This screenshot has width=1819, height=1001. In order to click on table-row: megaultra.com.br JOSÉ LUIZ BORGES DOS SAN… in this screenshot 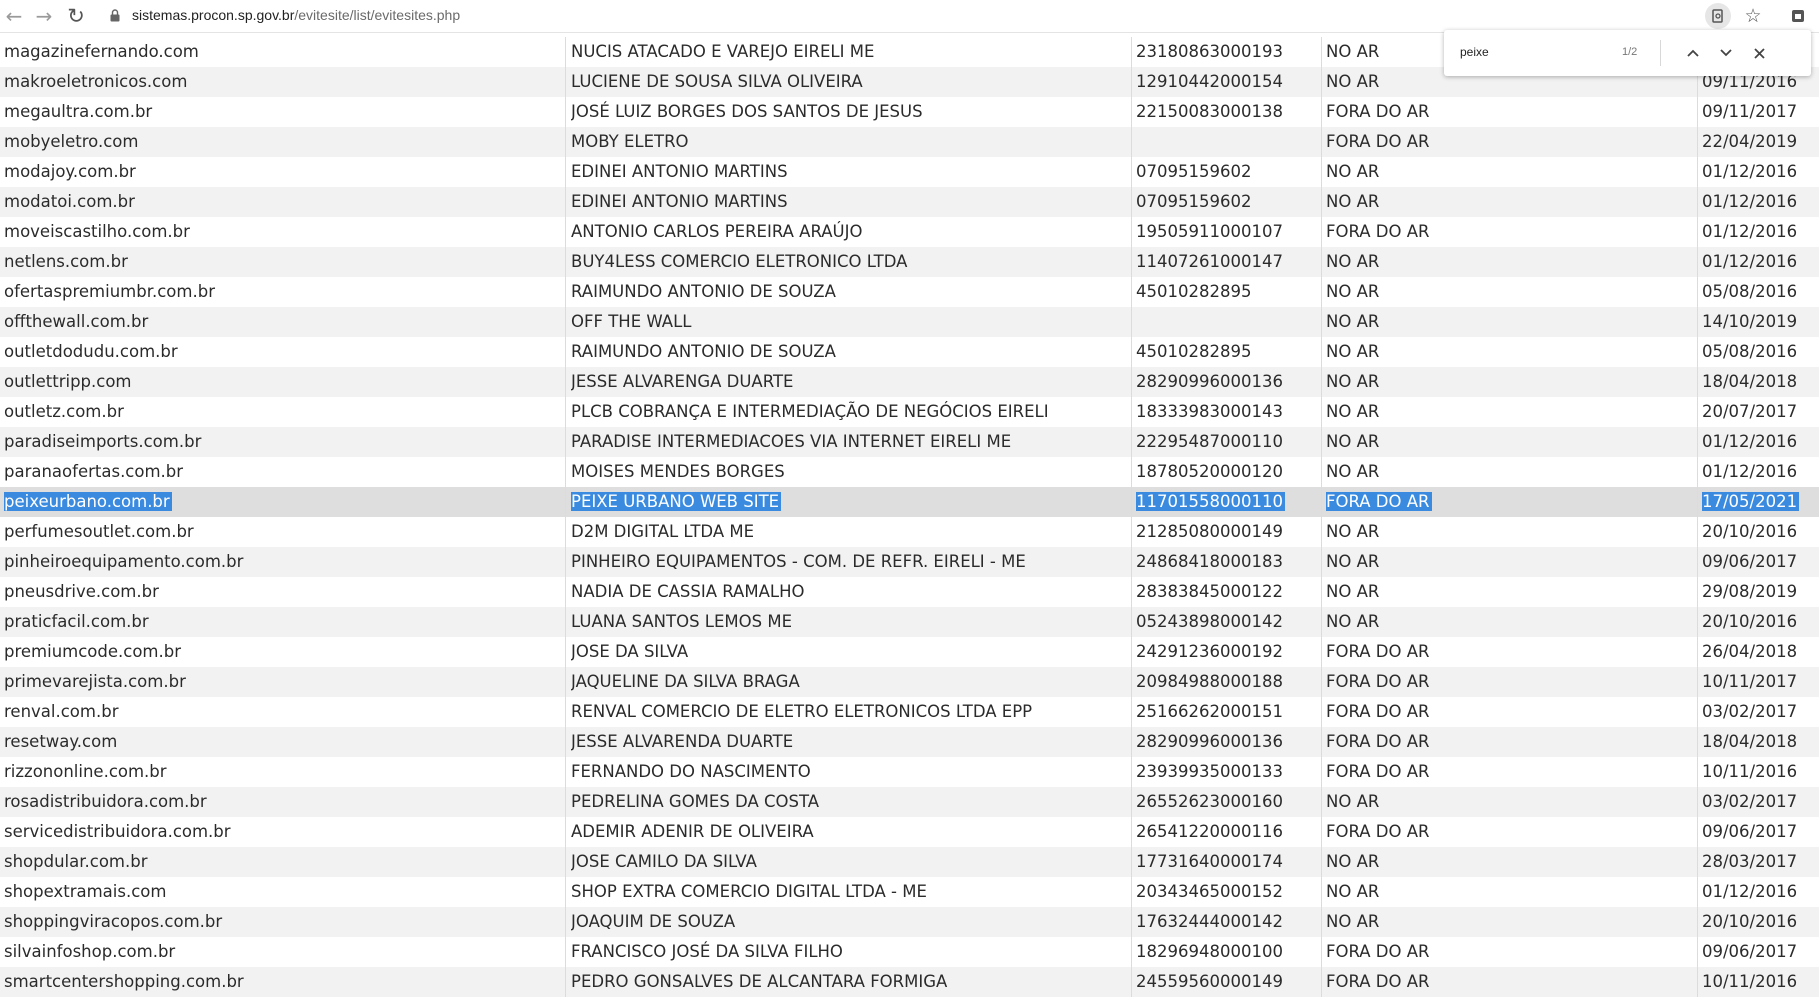, I will do `click(909, 112)`.